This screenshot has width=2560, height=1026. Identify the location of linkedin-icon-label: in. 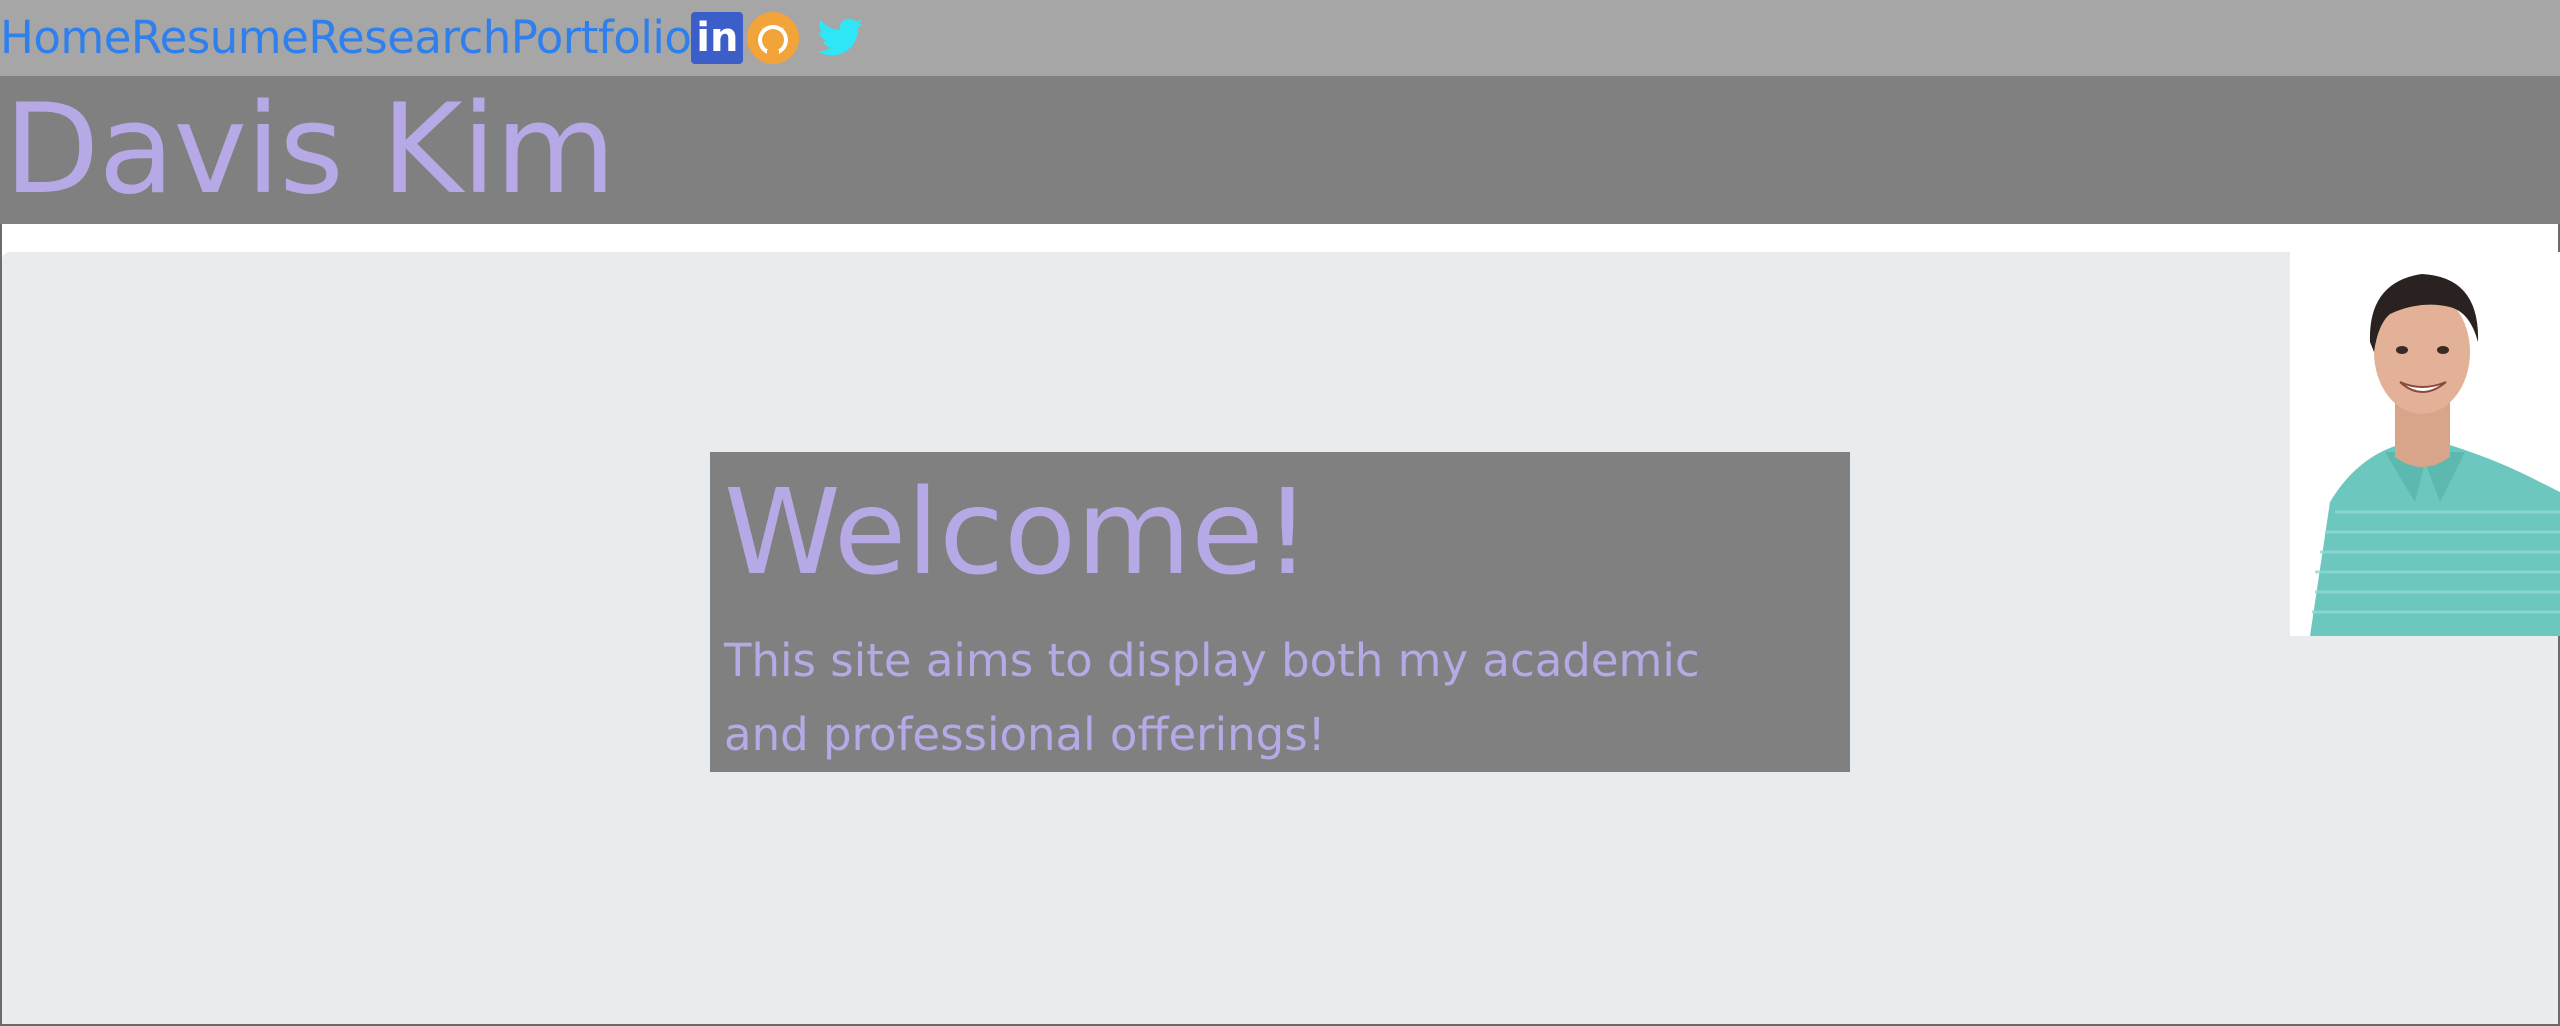
(717, 38).